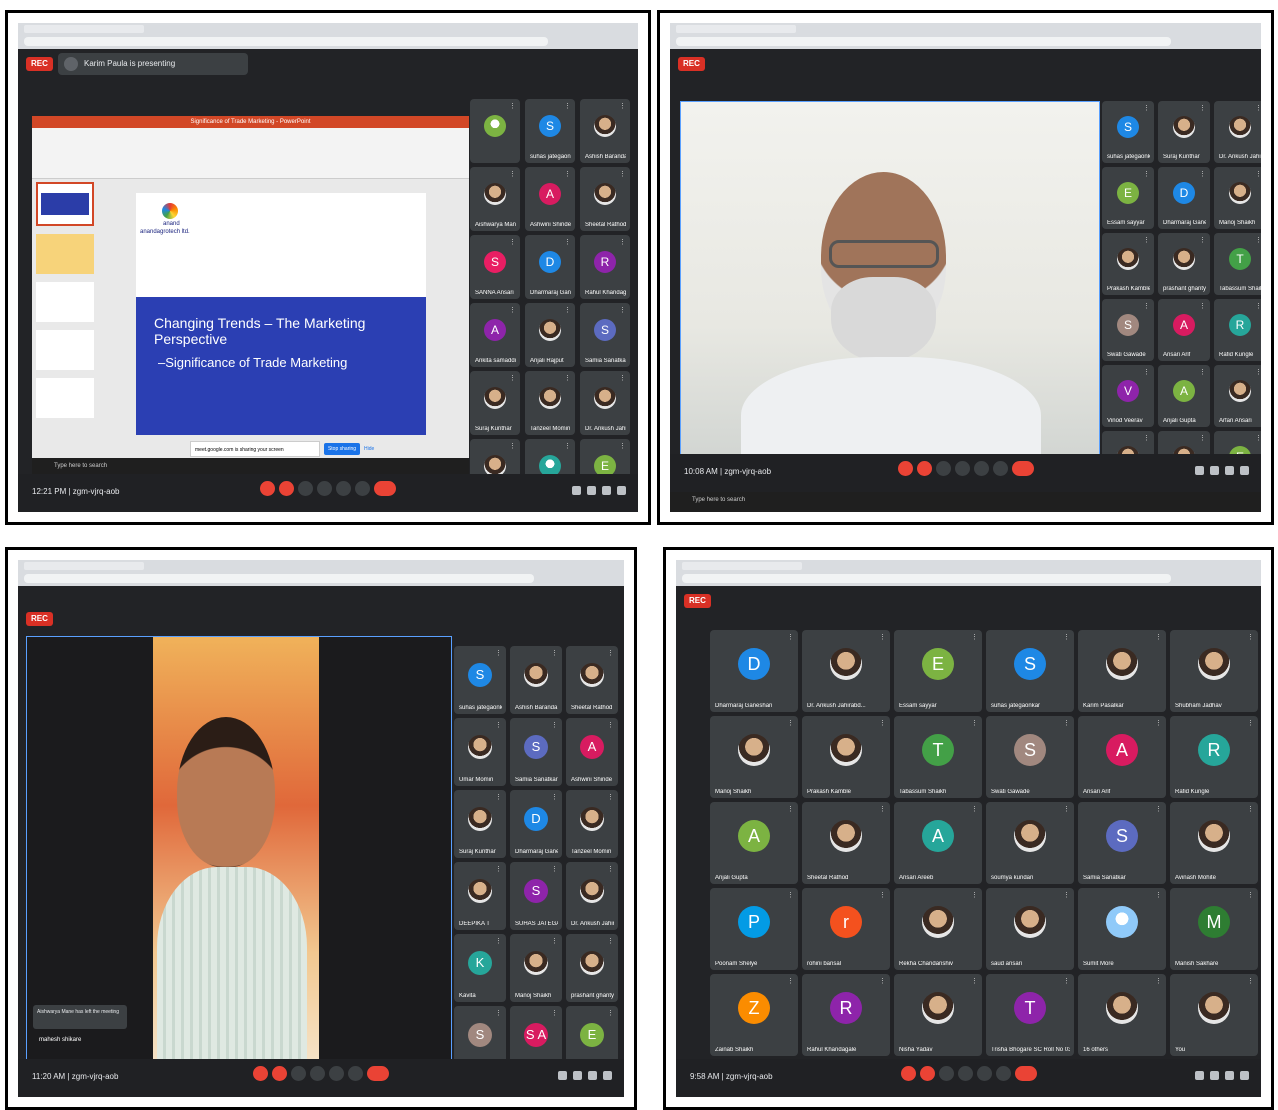 The image size is (1278, 1110). What do you see at coordinates (938, 843) in the screenshot?
I see `participant-tile: A ⋮ Ansari Areeb` at bounding box center [938, 843].